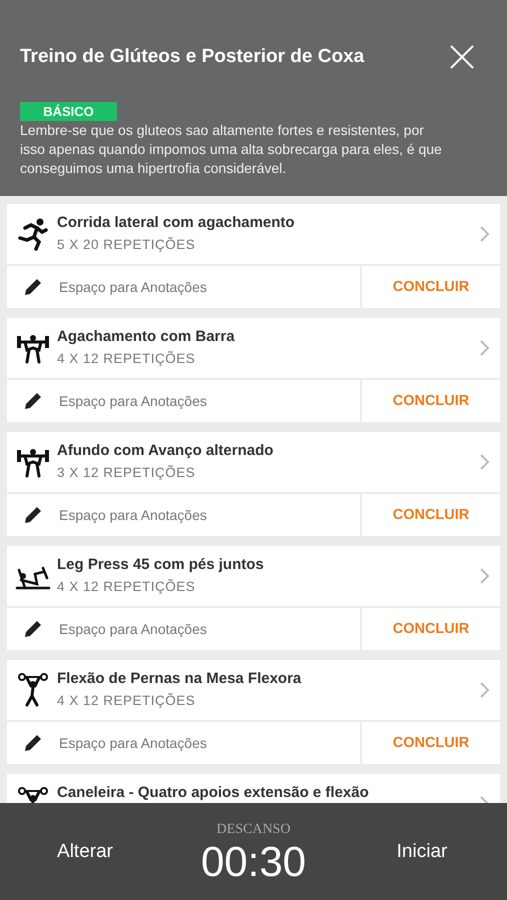 Image resolution: width=507 pixels, height=900 pixels. What do you see at coordinates (33, 234) in the screenshot?
I see `runner-icon` at bounding box center [33, 234].